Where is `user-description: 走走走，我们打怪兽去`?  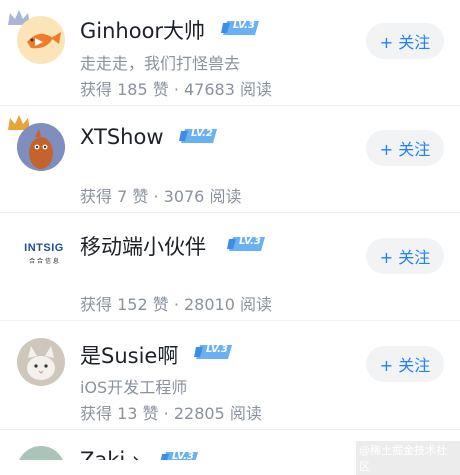
user-description: 走走走，我们打怪兽去 is located at coordinates (160, 63).